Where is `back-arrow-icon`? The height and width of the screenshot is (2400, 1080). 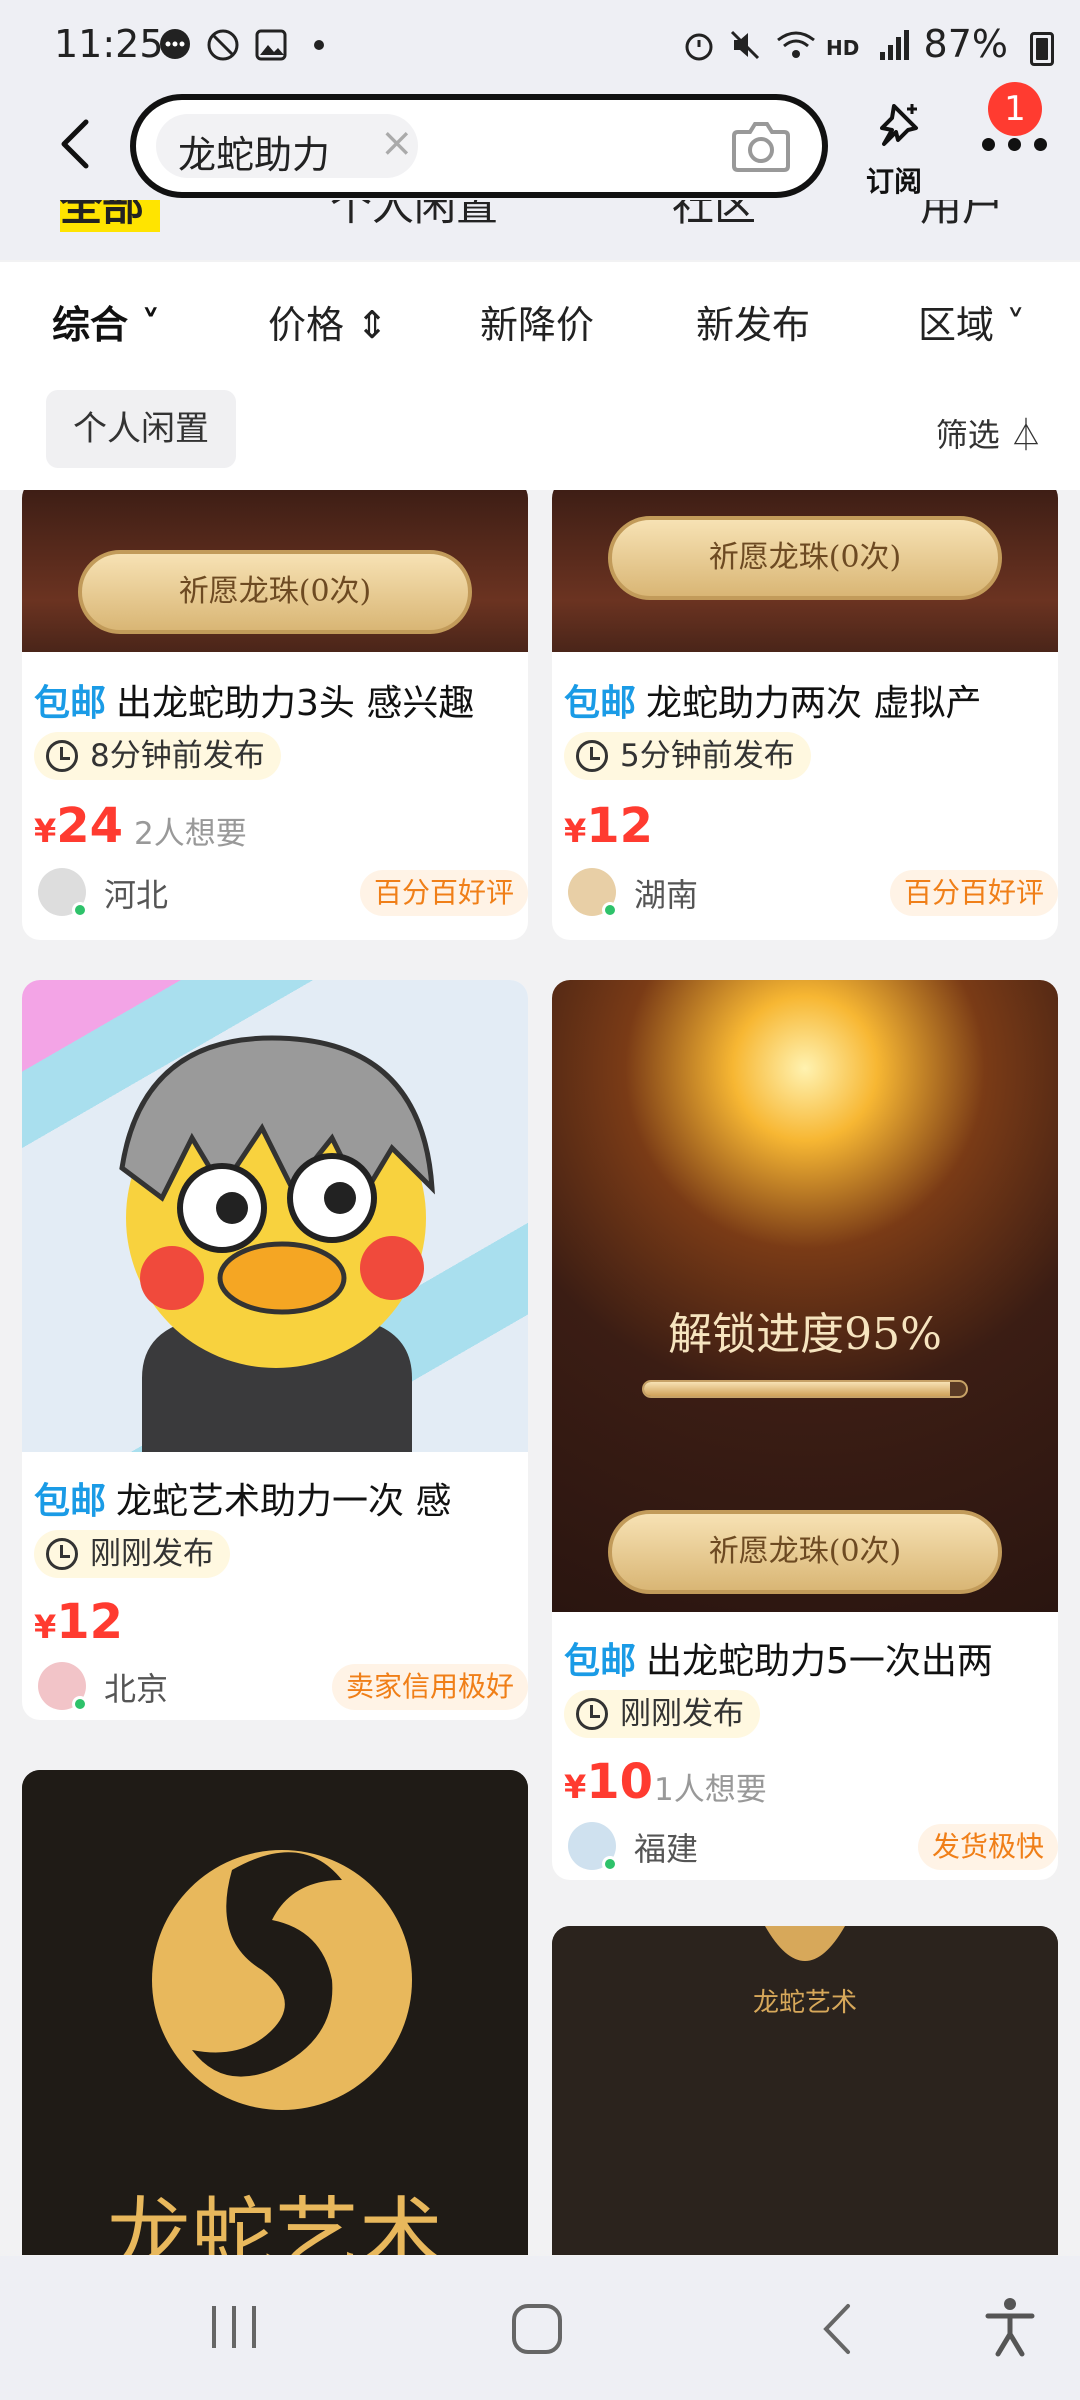 back-arrow-icon is located at coordinates (80, 144).